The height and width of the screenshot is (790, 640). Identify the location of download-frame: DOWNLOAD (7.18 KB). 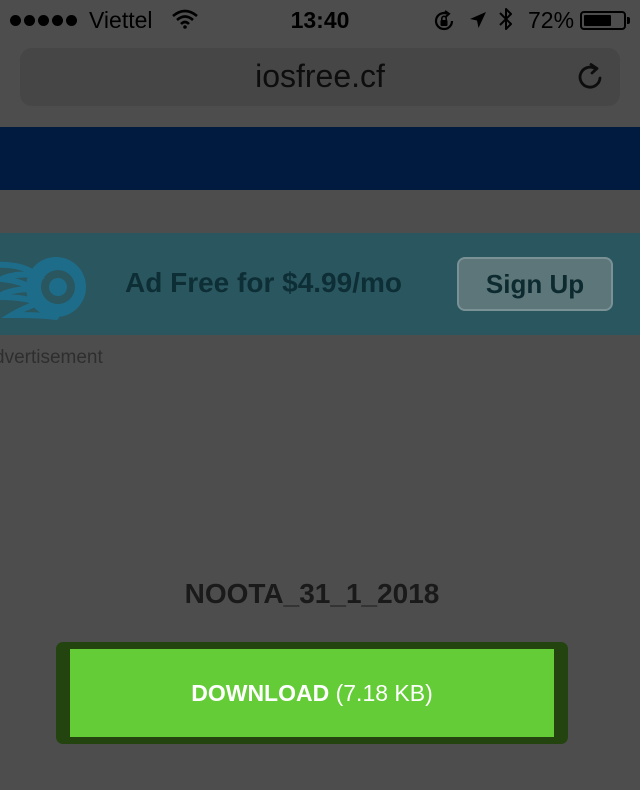
(312, 693).